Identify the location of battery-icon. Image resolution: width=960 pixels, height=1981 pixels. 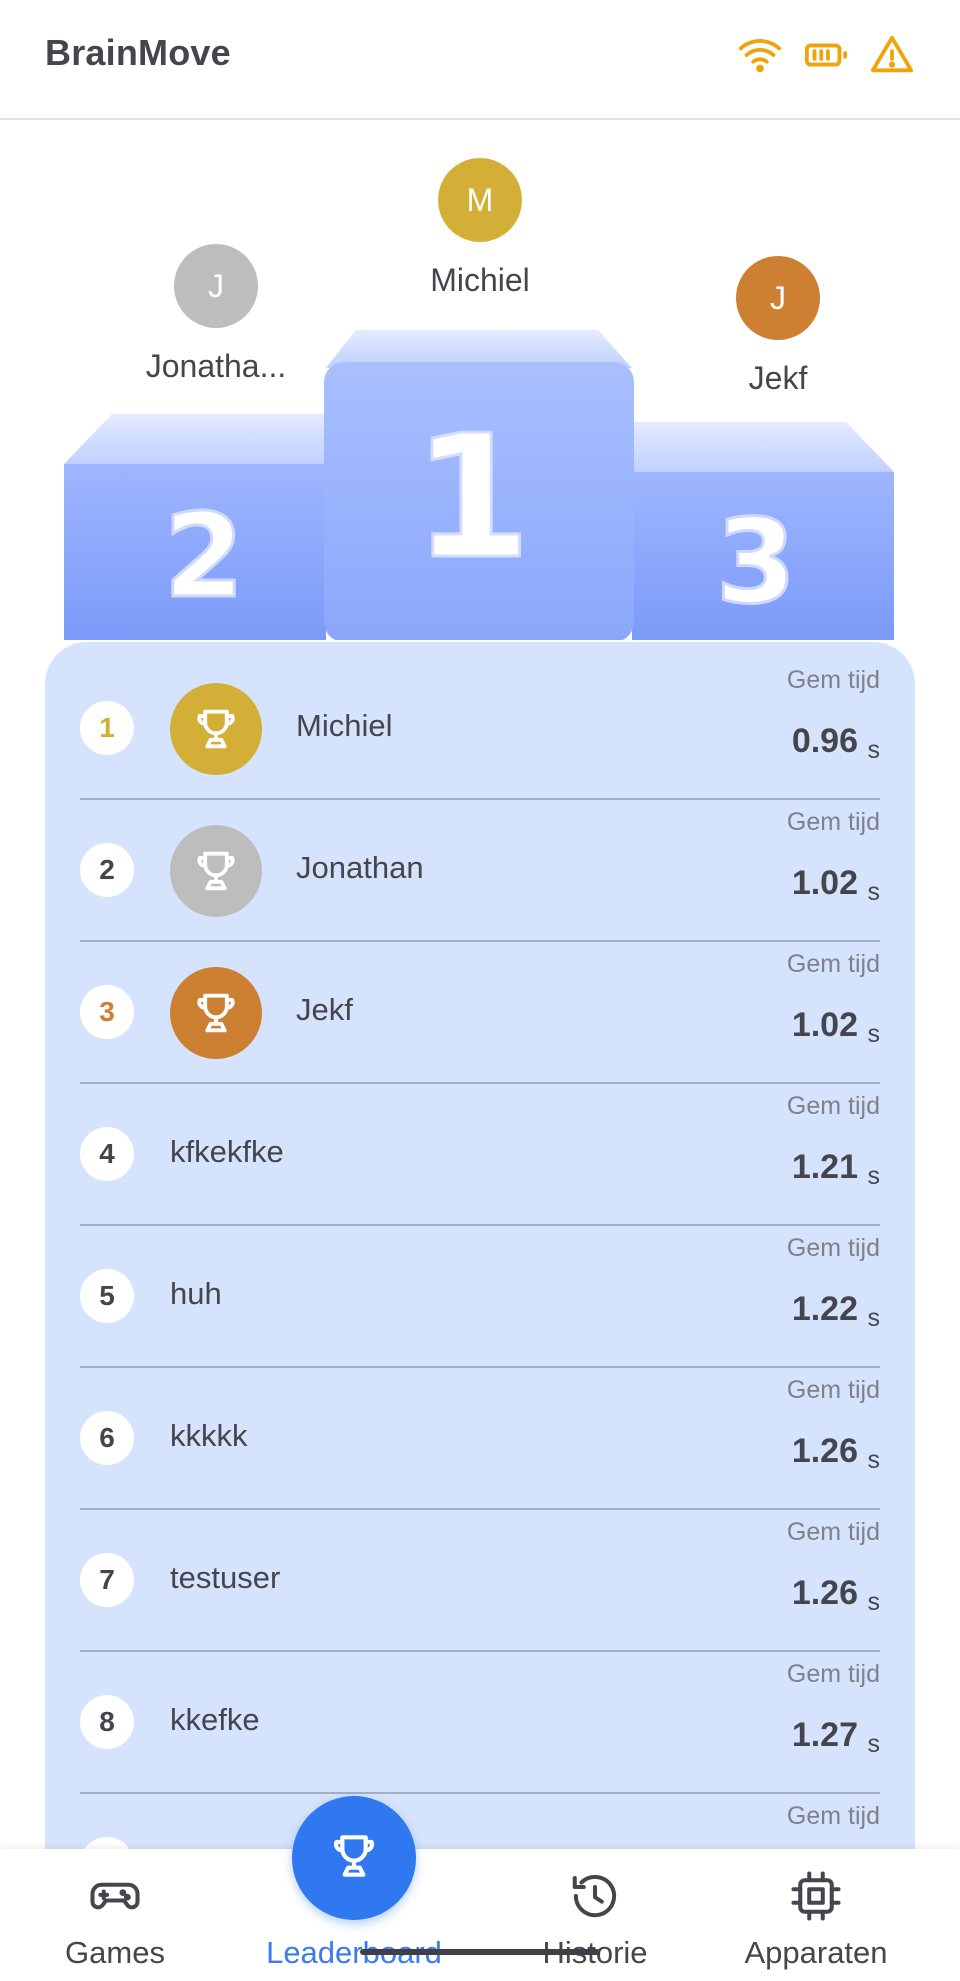
(826, 55).